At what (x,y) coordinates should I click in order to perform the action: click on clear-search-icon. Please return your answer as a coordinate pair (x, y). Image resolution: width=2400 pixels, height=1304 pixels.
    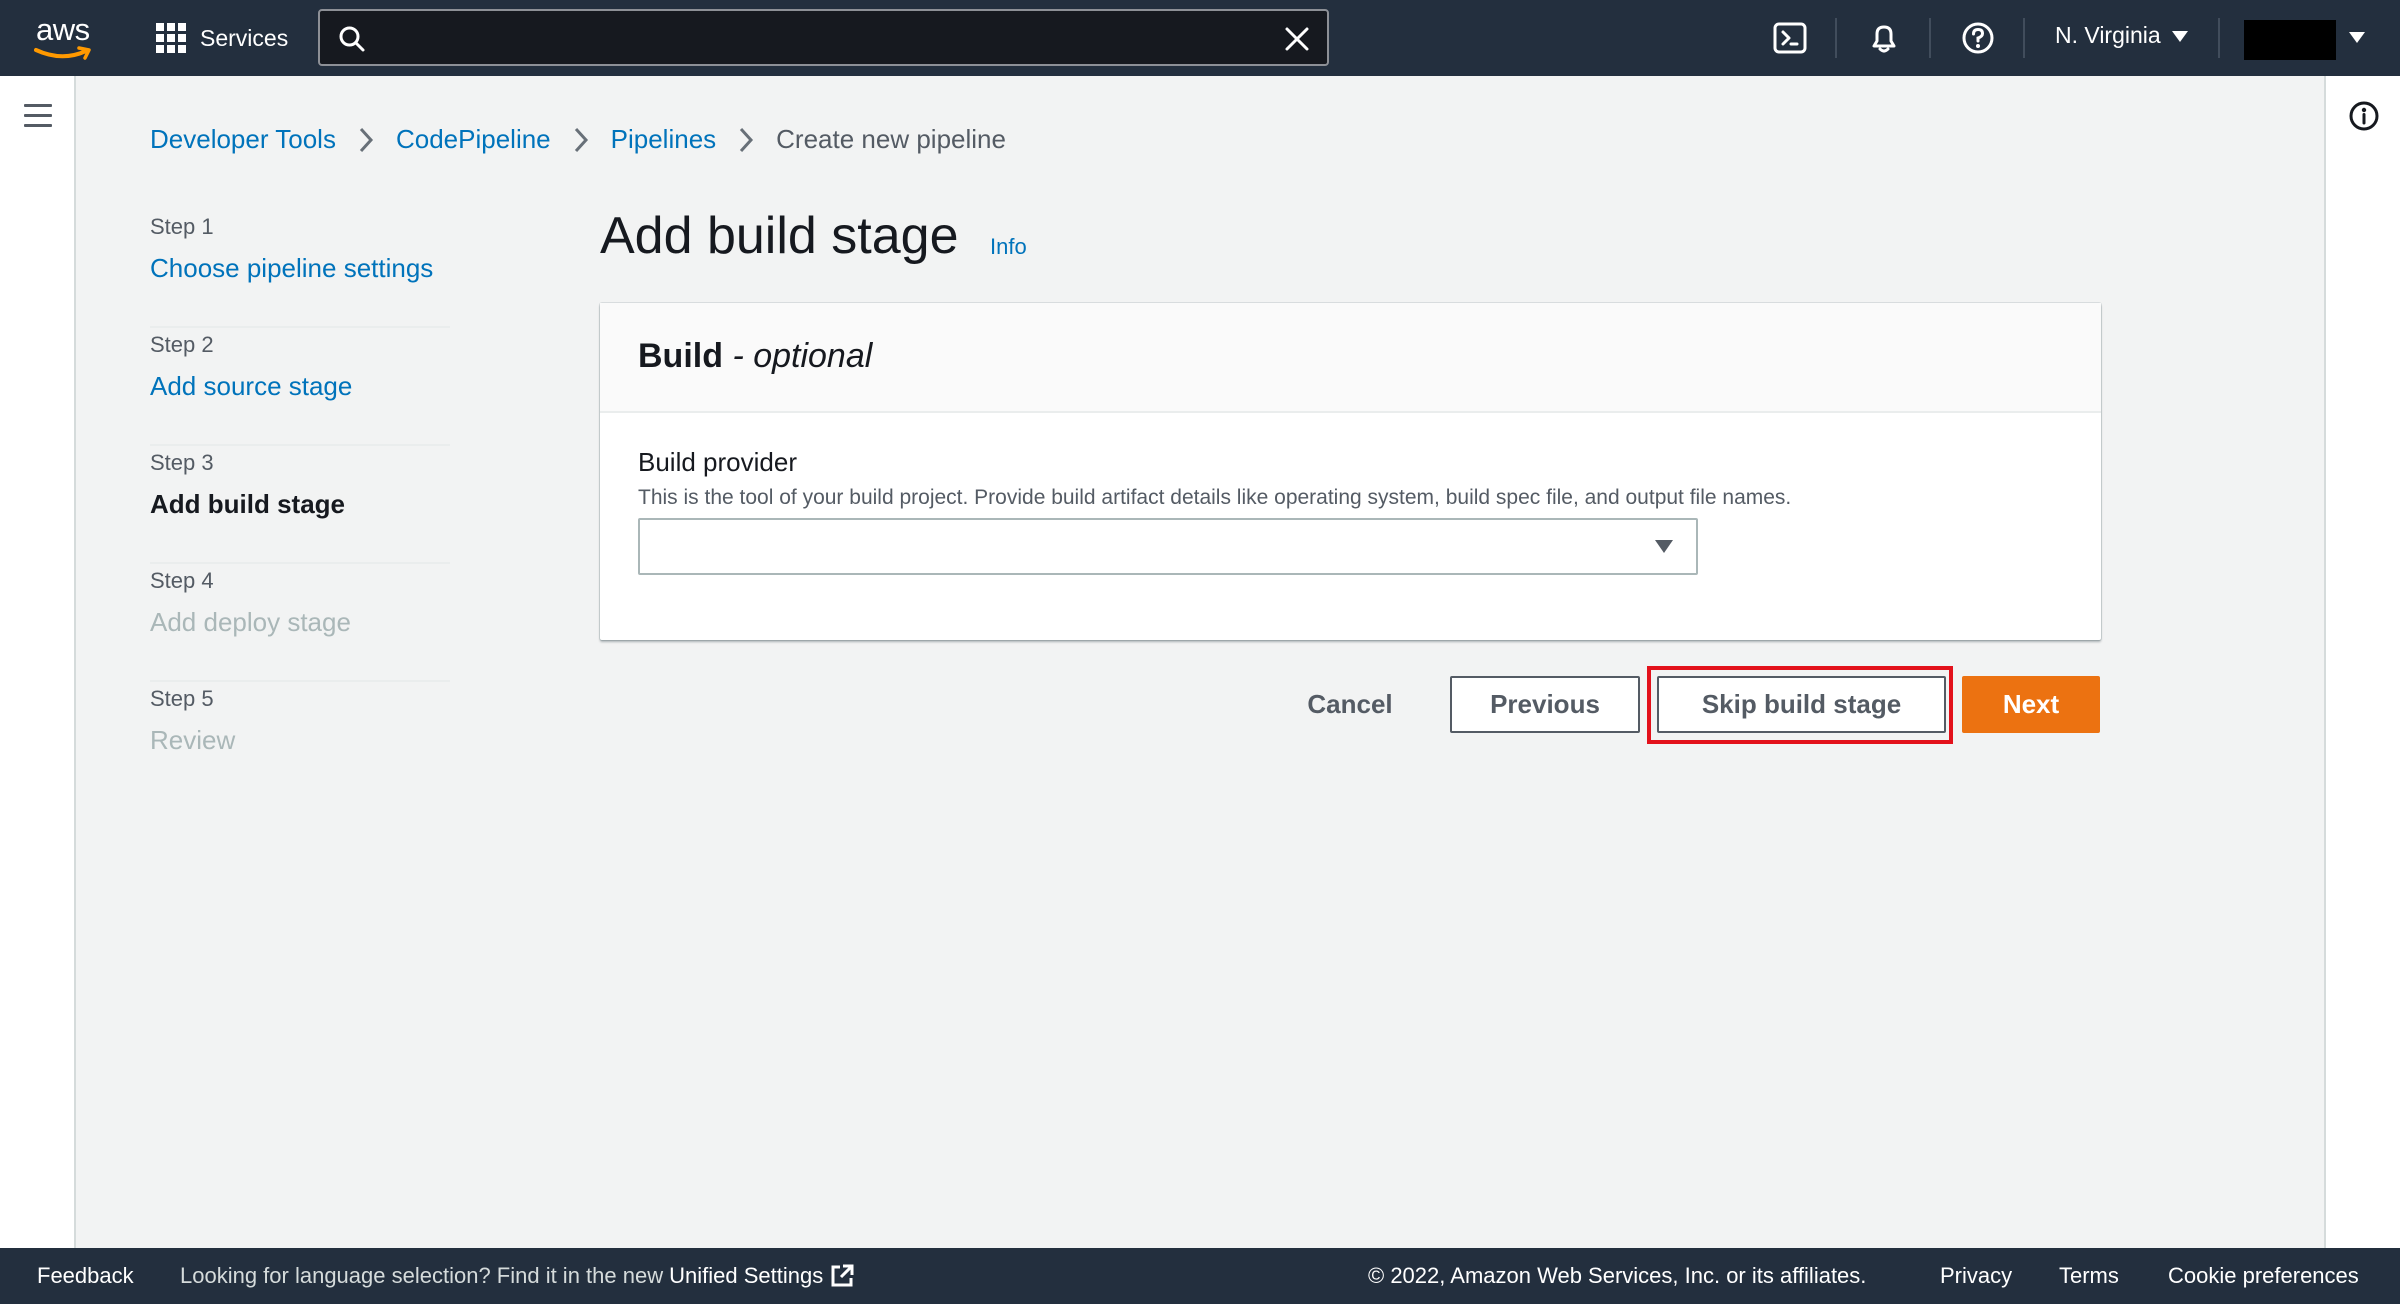
    Looking at the image, I should click on (1297, 39).